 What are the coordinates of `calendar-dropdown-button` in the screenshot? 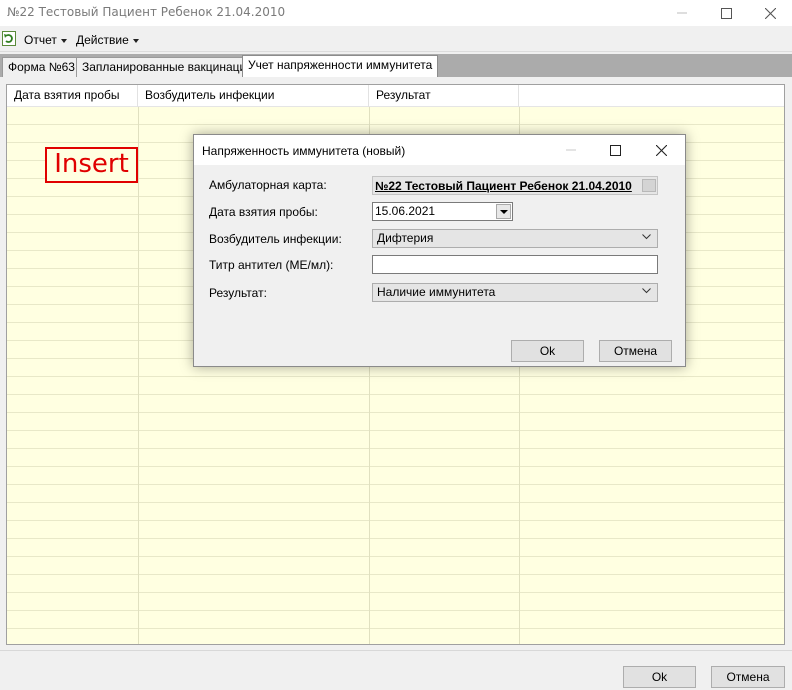 It's located at (503, 211).